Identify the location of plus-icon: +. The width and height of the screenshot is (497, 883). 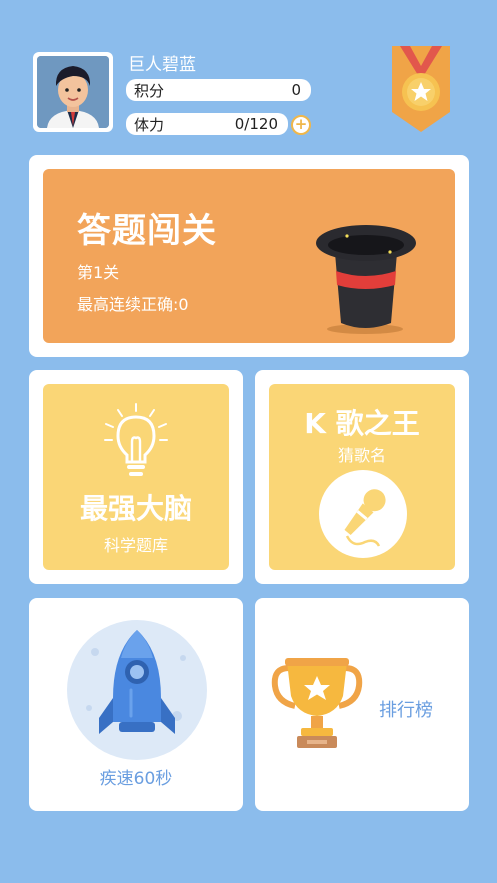
(301, 124).